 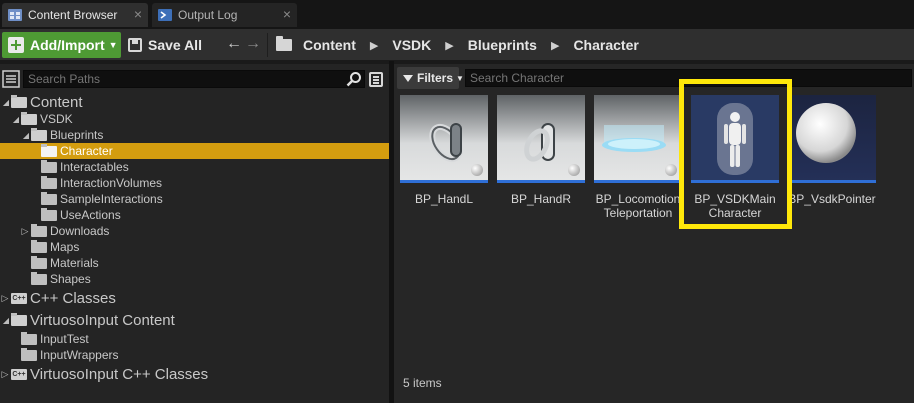 What do you see at coordinates (65, 247) in the screenshot?
I see `tree-item-label: Maps` at bounding box center [65, 247].